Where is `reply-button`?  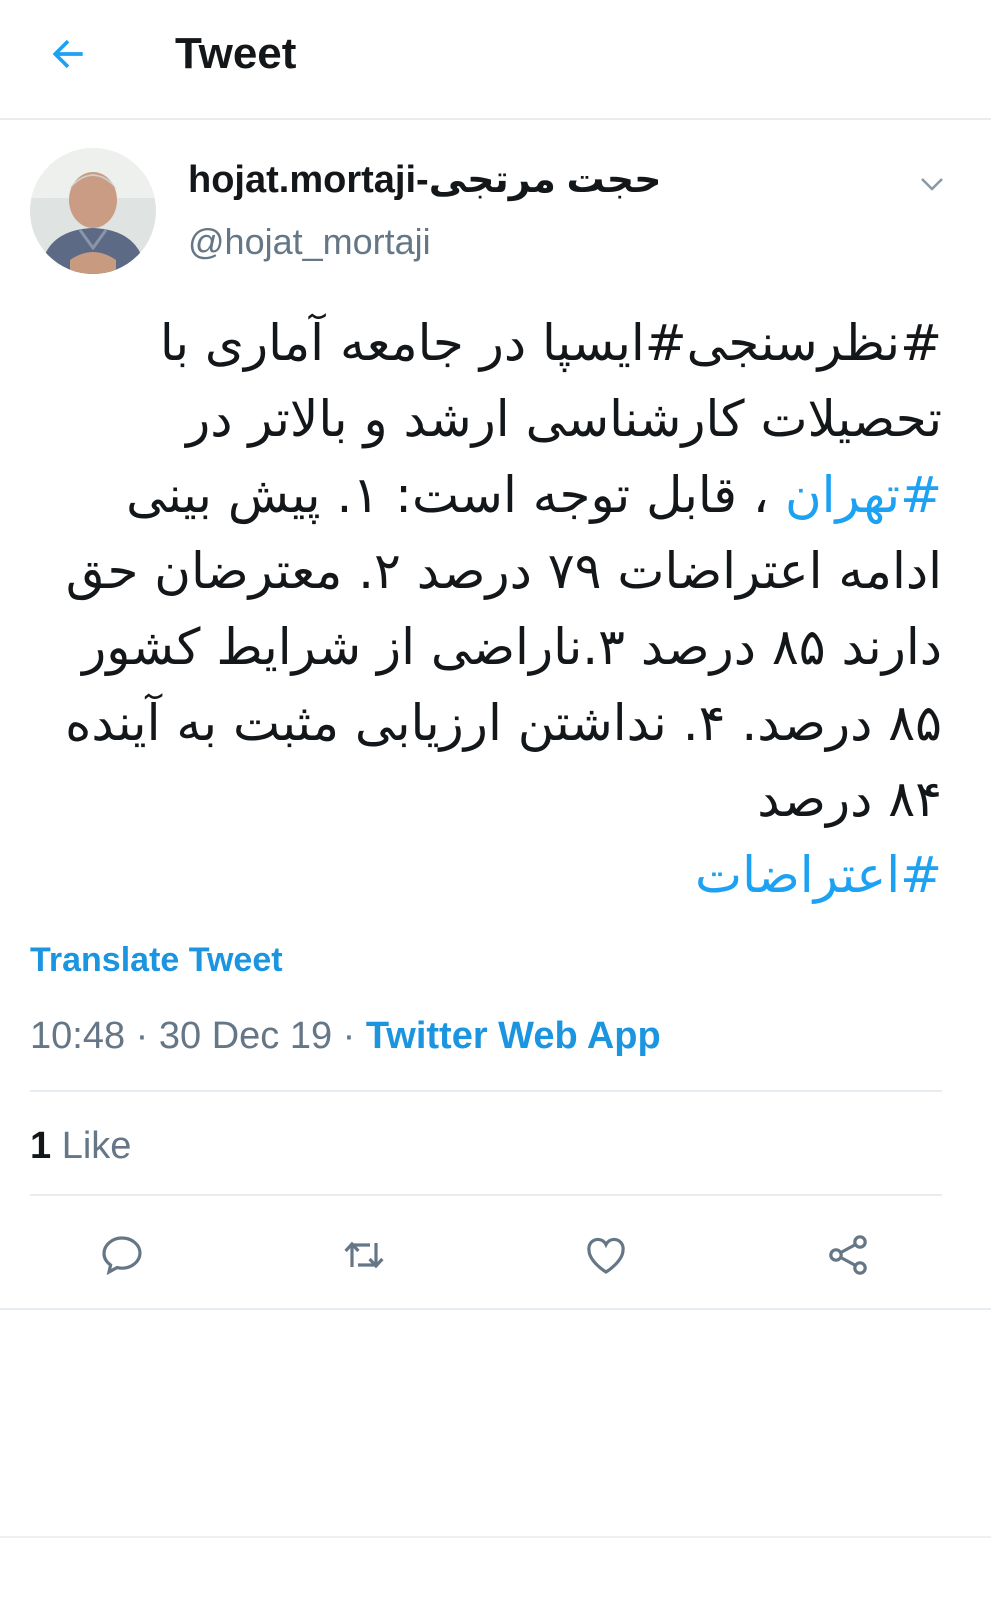
reply-button is located at coordinates (122, 1255).